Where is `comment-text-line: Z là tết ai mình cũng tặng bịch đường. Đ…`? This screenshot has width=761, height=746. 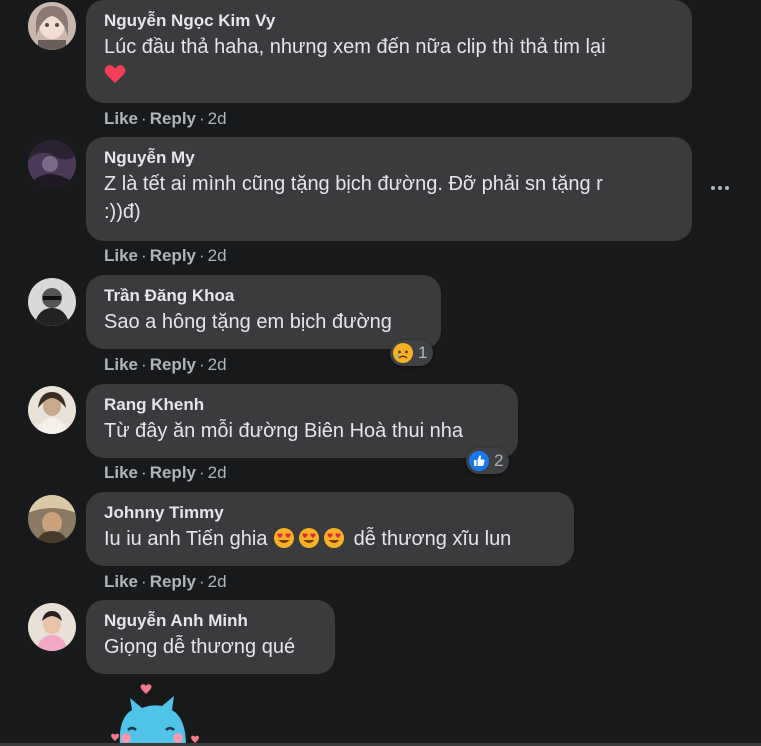
comment-text-line: Z là tết ai mình cũng tặng bịch đường. Đ… is located at coordinates (353, 184).